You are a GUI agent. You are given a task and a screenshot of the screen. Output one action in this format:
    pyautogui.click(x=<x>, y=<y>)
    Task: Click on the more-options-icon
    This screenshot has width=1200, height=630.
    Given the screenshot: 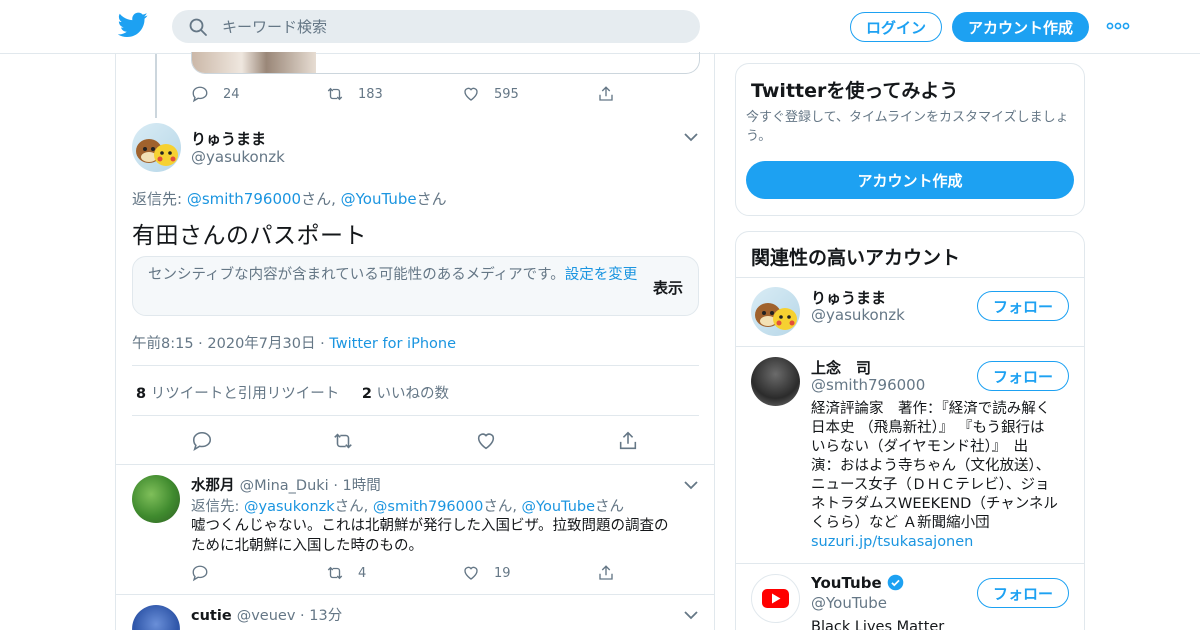 What is the action you would take?
    pyautogui.click(x=1118, y=26)
    